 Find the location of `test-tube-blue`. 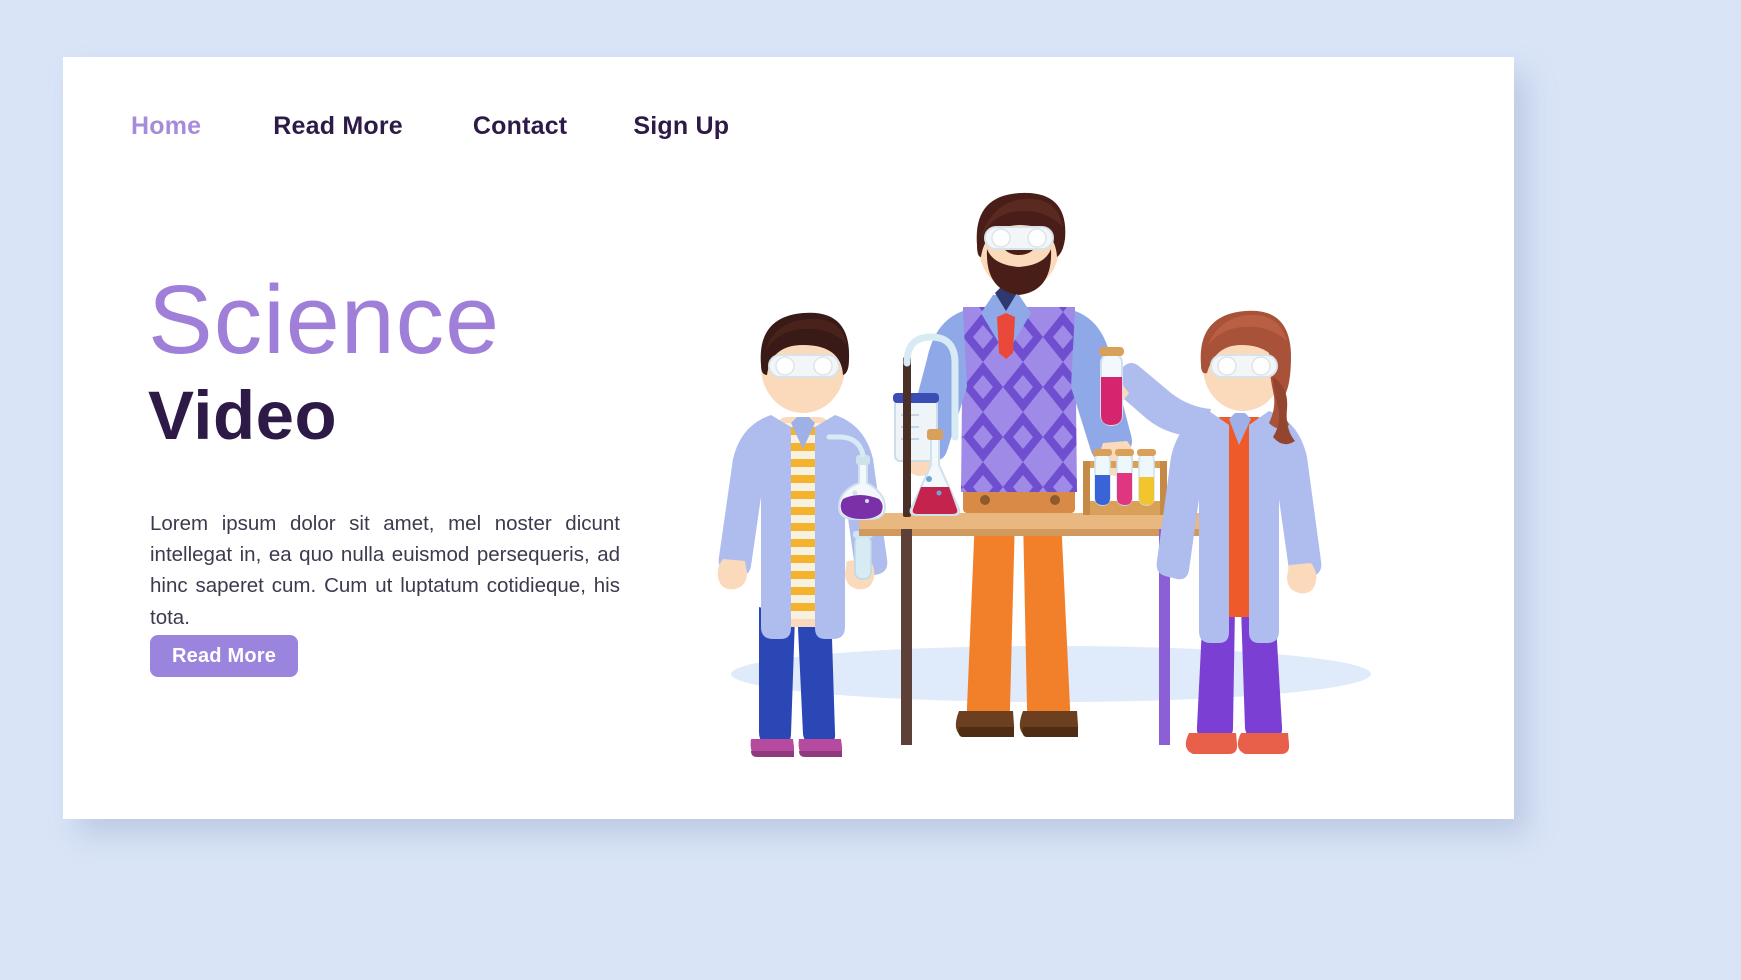

test-tube-blue is located at coordinates (1102, 477).